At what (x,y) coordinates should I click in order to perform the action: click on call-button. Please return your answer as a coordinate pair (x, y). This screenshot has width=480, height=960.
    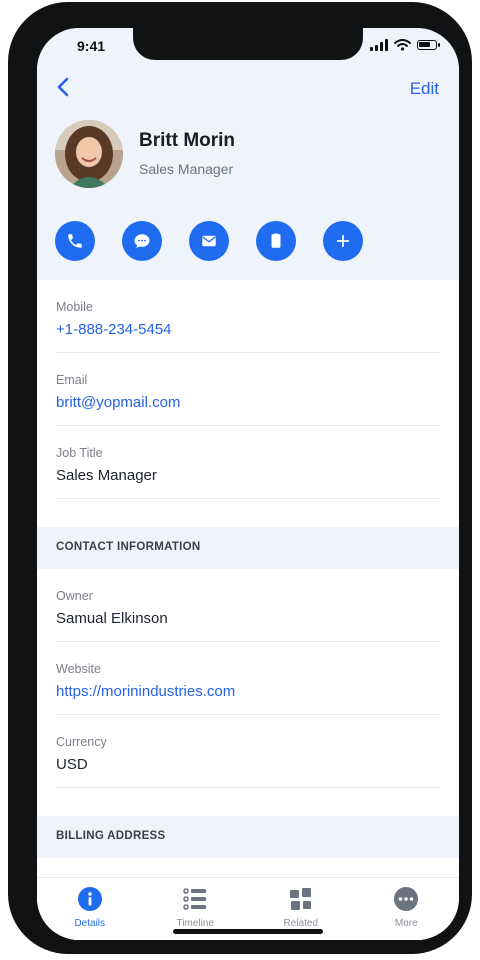
    Looking at the image, I should click on (75, 241).